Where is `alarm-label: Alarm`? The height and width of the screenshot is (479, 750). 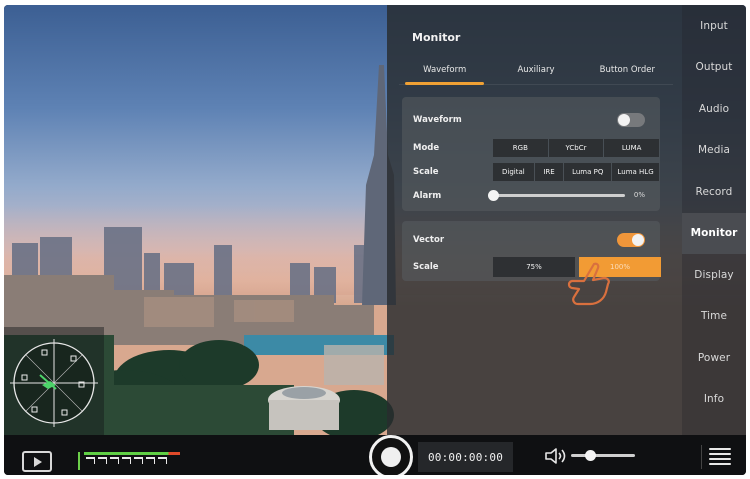
alarm-label: Alarm is located at coordinates (427, 196).